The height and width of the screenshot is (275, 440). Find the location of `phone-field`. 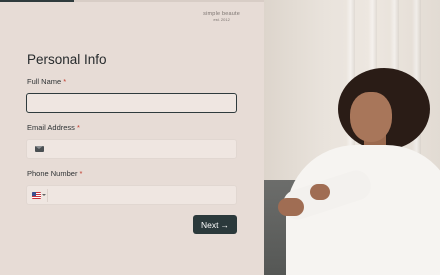

phone-field is located at coordinates (131, 195).